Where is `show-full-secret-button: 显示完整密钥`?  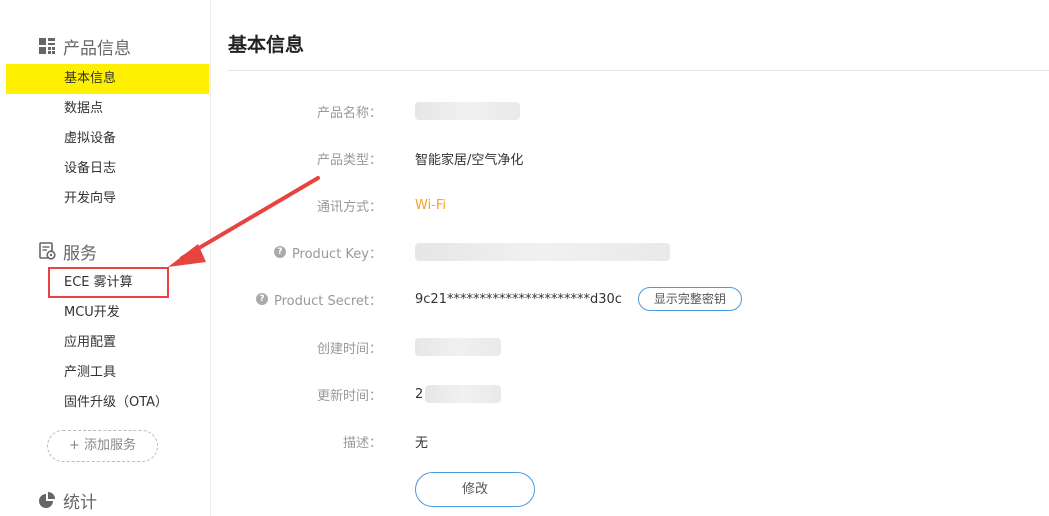 show-full-secret-button: 显示完整密钥 is located at coordinates (689, 299).